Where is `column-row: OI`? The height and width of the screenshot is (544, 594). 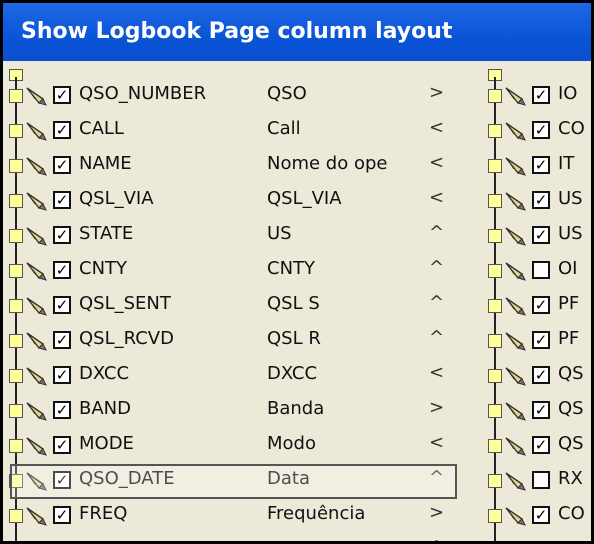
column-row: OI is located at coordinates (539, 269).